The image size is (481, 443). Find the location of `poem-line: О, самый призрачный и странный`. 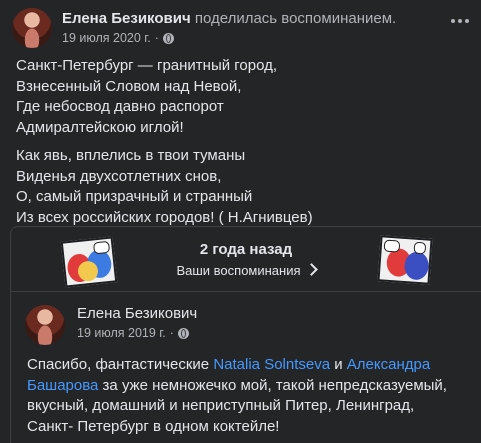

poem-line: О, самый призрачный и странный is located at coordinates (134, 196).